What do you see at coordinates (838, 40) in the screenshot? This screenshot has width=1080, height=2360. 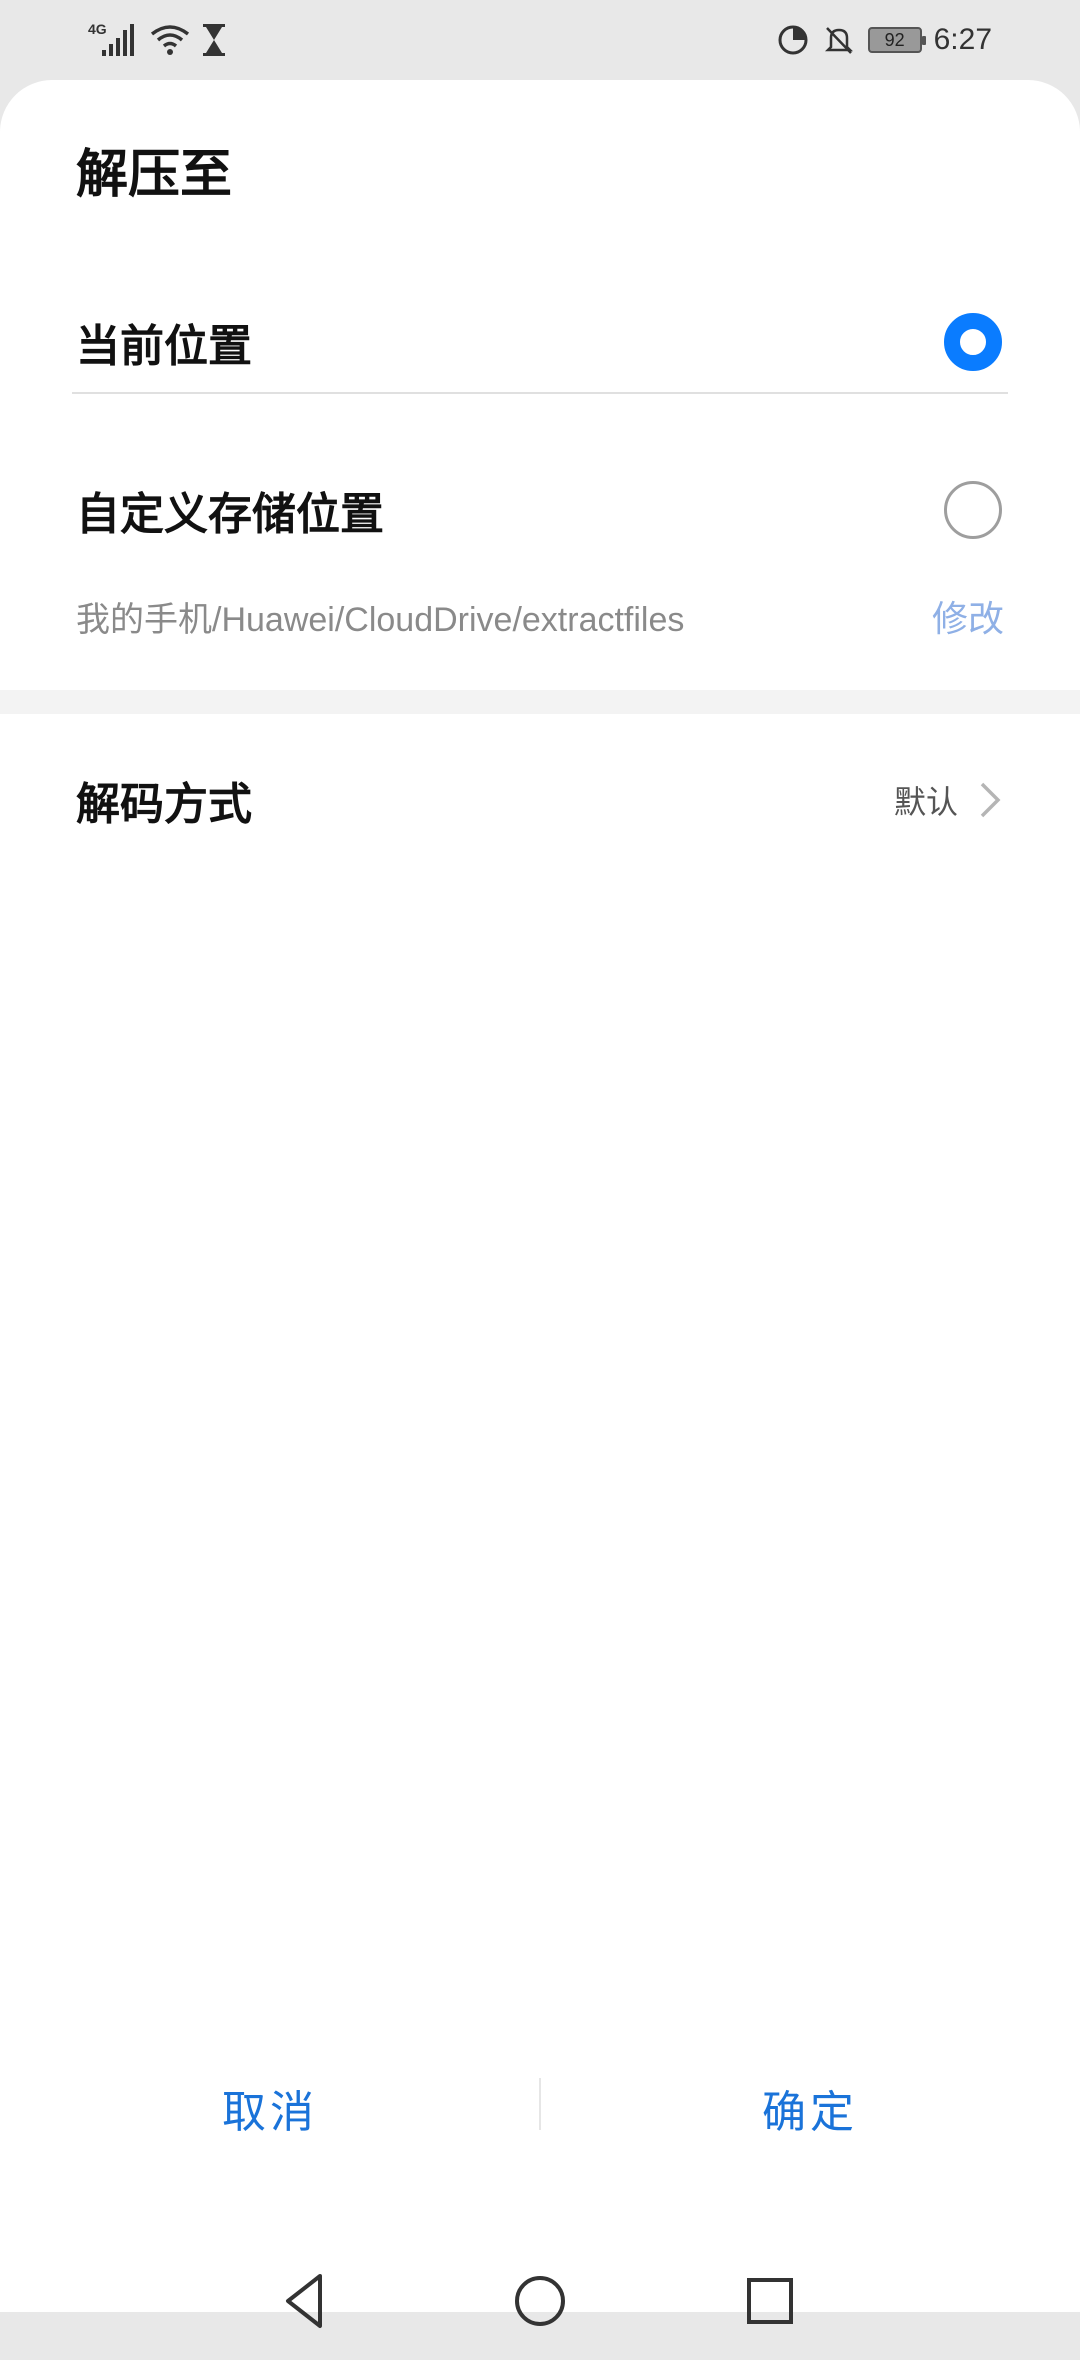 I see `bell-off-icon` at bounding box center [838, 40].